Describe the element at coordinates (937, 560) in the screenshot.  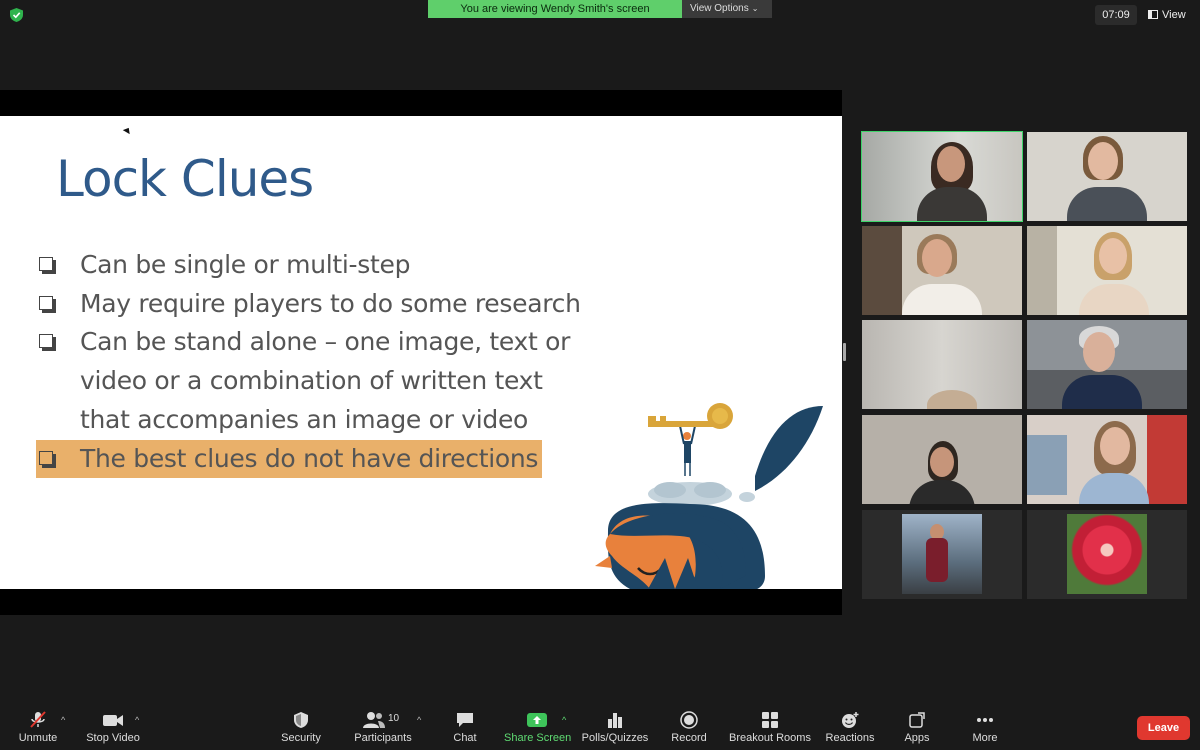
I see `profile-body` at that location.